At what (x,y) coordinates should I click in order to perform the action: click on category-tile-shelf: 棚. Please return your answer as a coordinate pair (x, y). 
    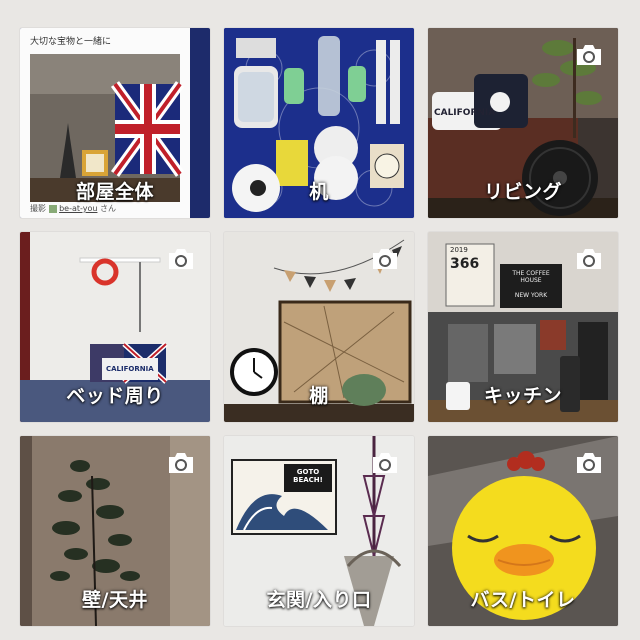
    Looking at the image, I should click on (319, 327).